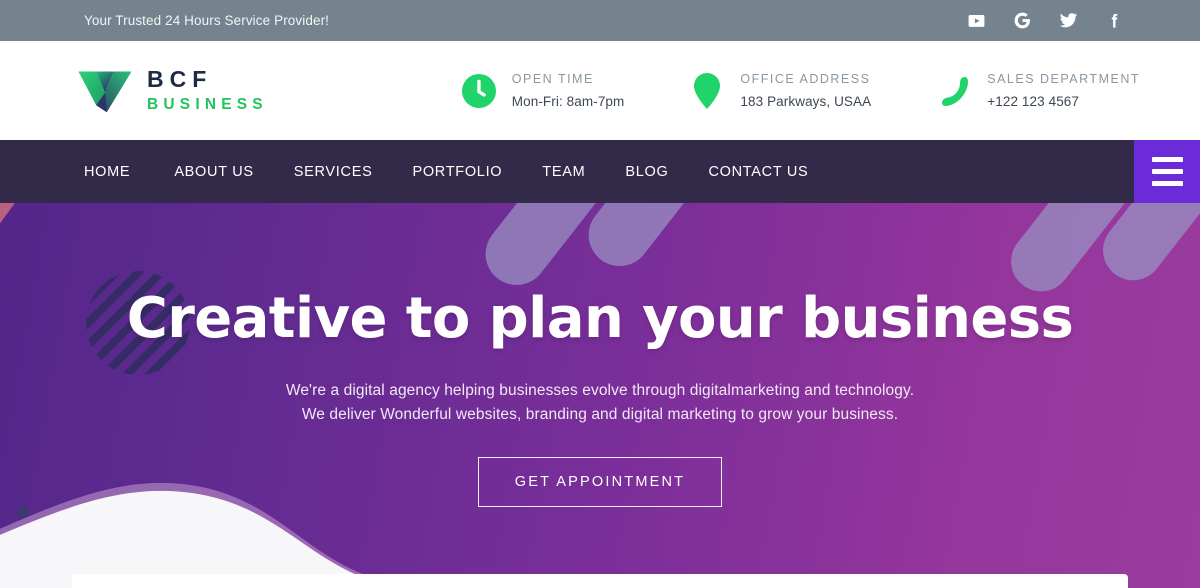 The height and width of the screenshot is (588, 1200). I want to click on logo-mark-icon, so click(105, 91).